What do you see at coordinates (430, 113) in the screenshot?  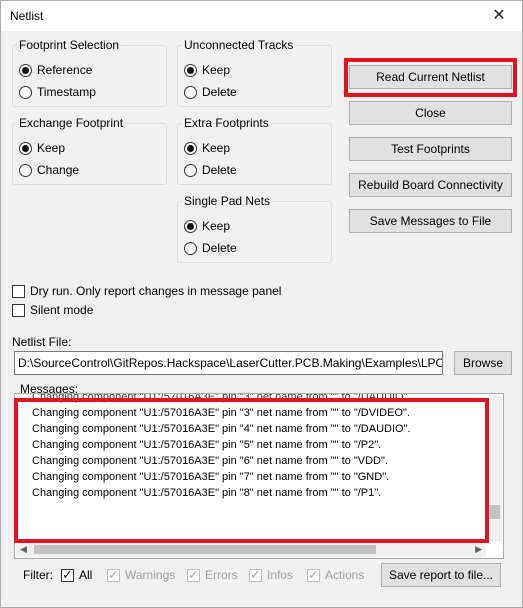 I see `close-button: Close` at bounding box center [430, 113].